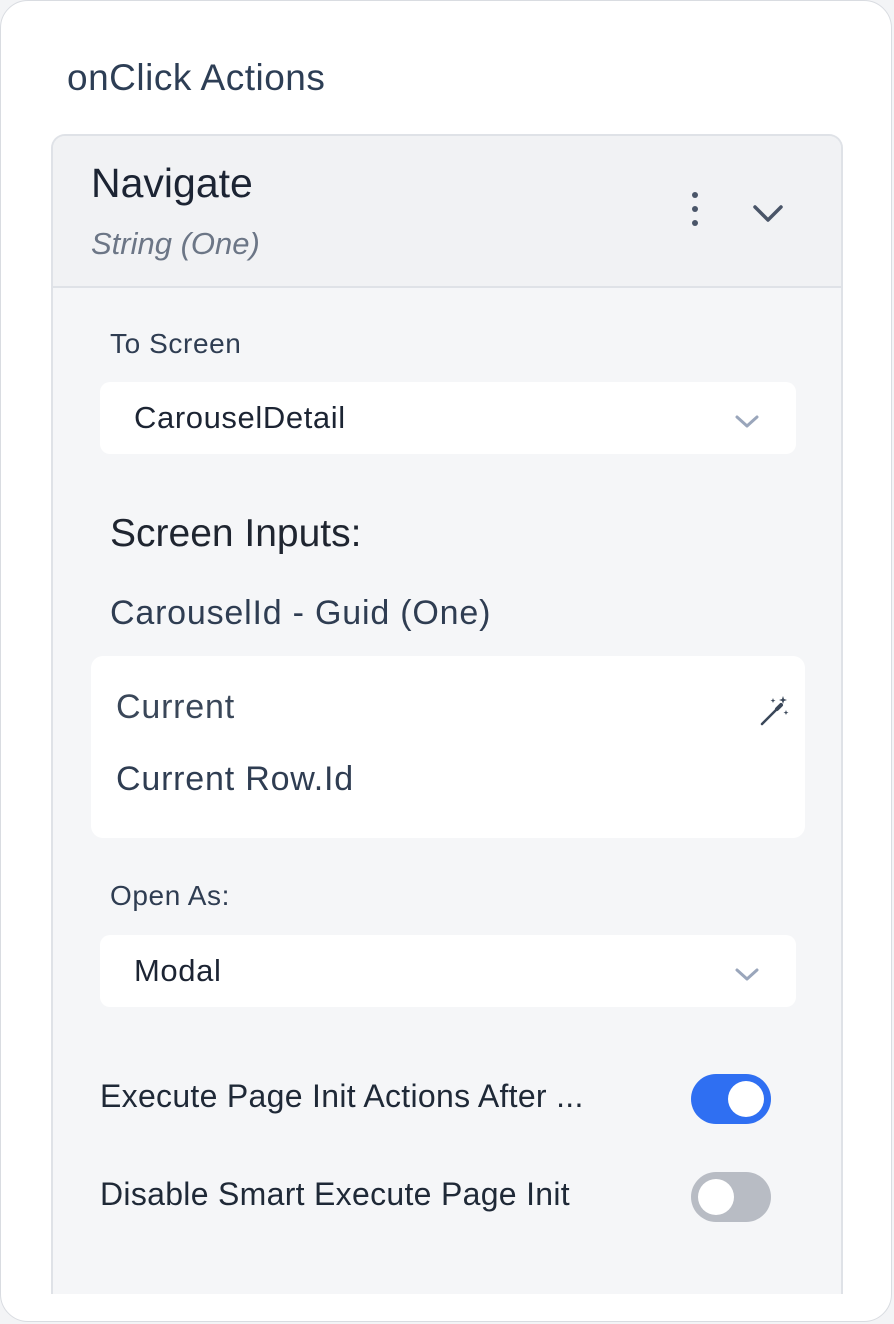 The width and height of the screenshot is (894, 1324). I want to click on to-screen-select: CarouselDetail, so click(448, 418).